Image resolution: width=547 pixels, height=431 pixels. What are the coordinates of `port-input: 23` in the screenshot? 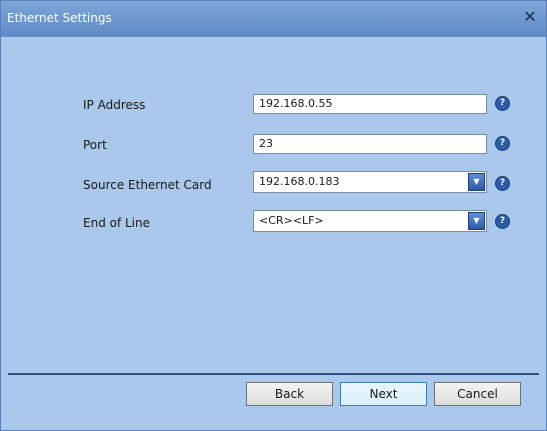 It's located at (370, 144).